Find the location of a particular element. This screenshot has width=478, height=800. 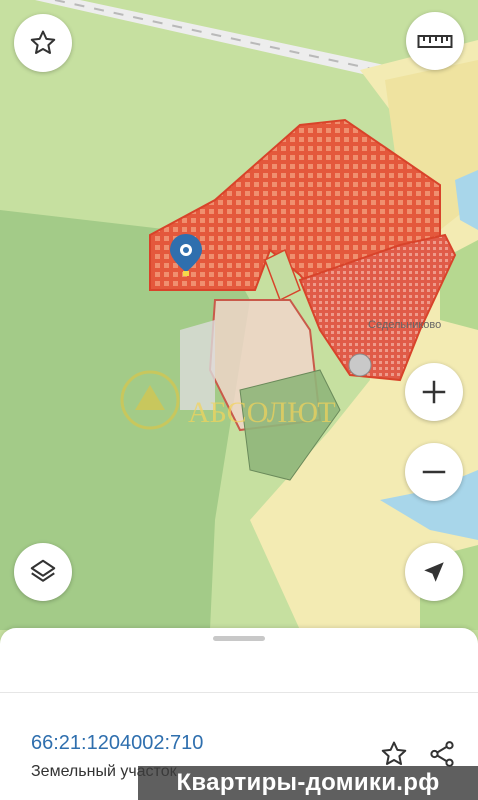

zoom-in-button is located at coordinates (434, 392).